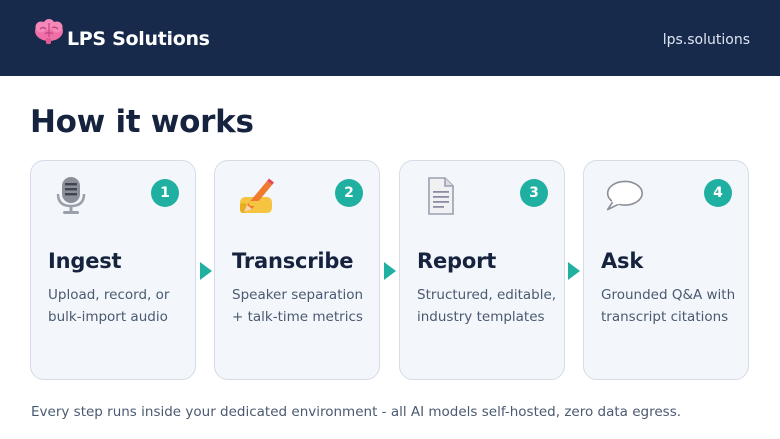 The image size is (780, 439). What do you see at coordinates (49, 31) in the screenshot?
I see `brain-icon` at bounding box center [49, 31].